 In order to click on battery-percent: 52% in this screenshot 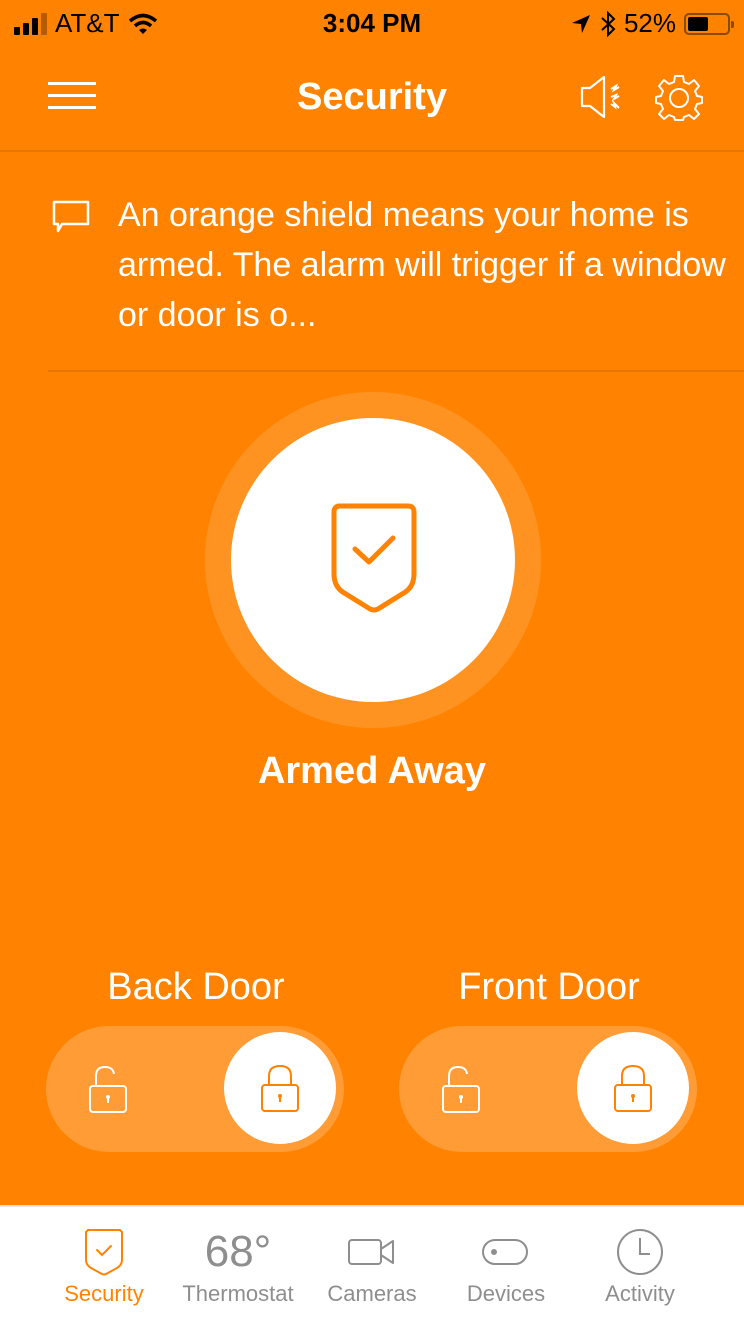, I will do `click(649, 23)`.